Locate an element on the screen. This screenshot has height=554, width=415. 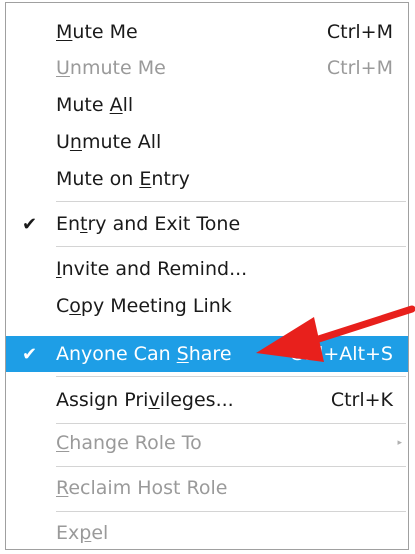
menu-item-unmute-me: Unmute Me Ctrl+M is located at coordinates (207, 68).